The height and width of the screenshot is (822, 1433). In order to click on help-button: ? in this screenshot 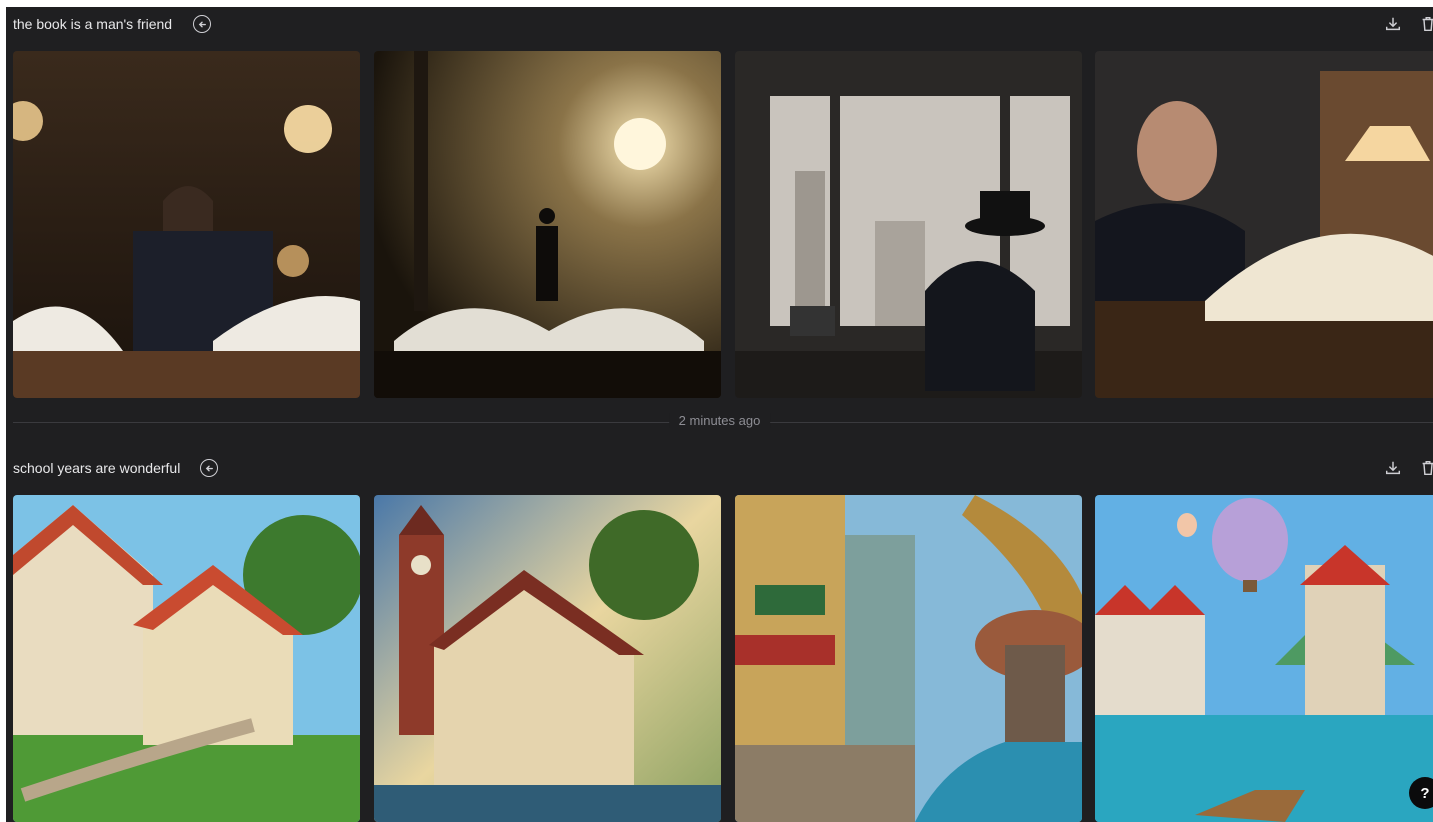, I will do `click(1421, 793)`.